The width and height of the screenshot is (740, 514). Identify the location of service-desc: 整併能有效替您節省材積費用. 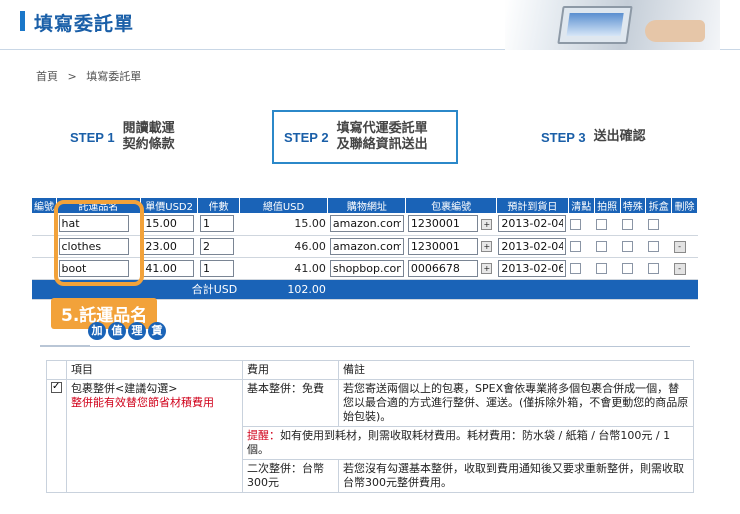
(142, 402).